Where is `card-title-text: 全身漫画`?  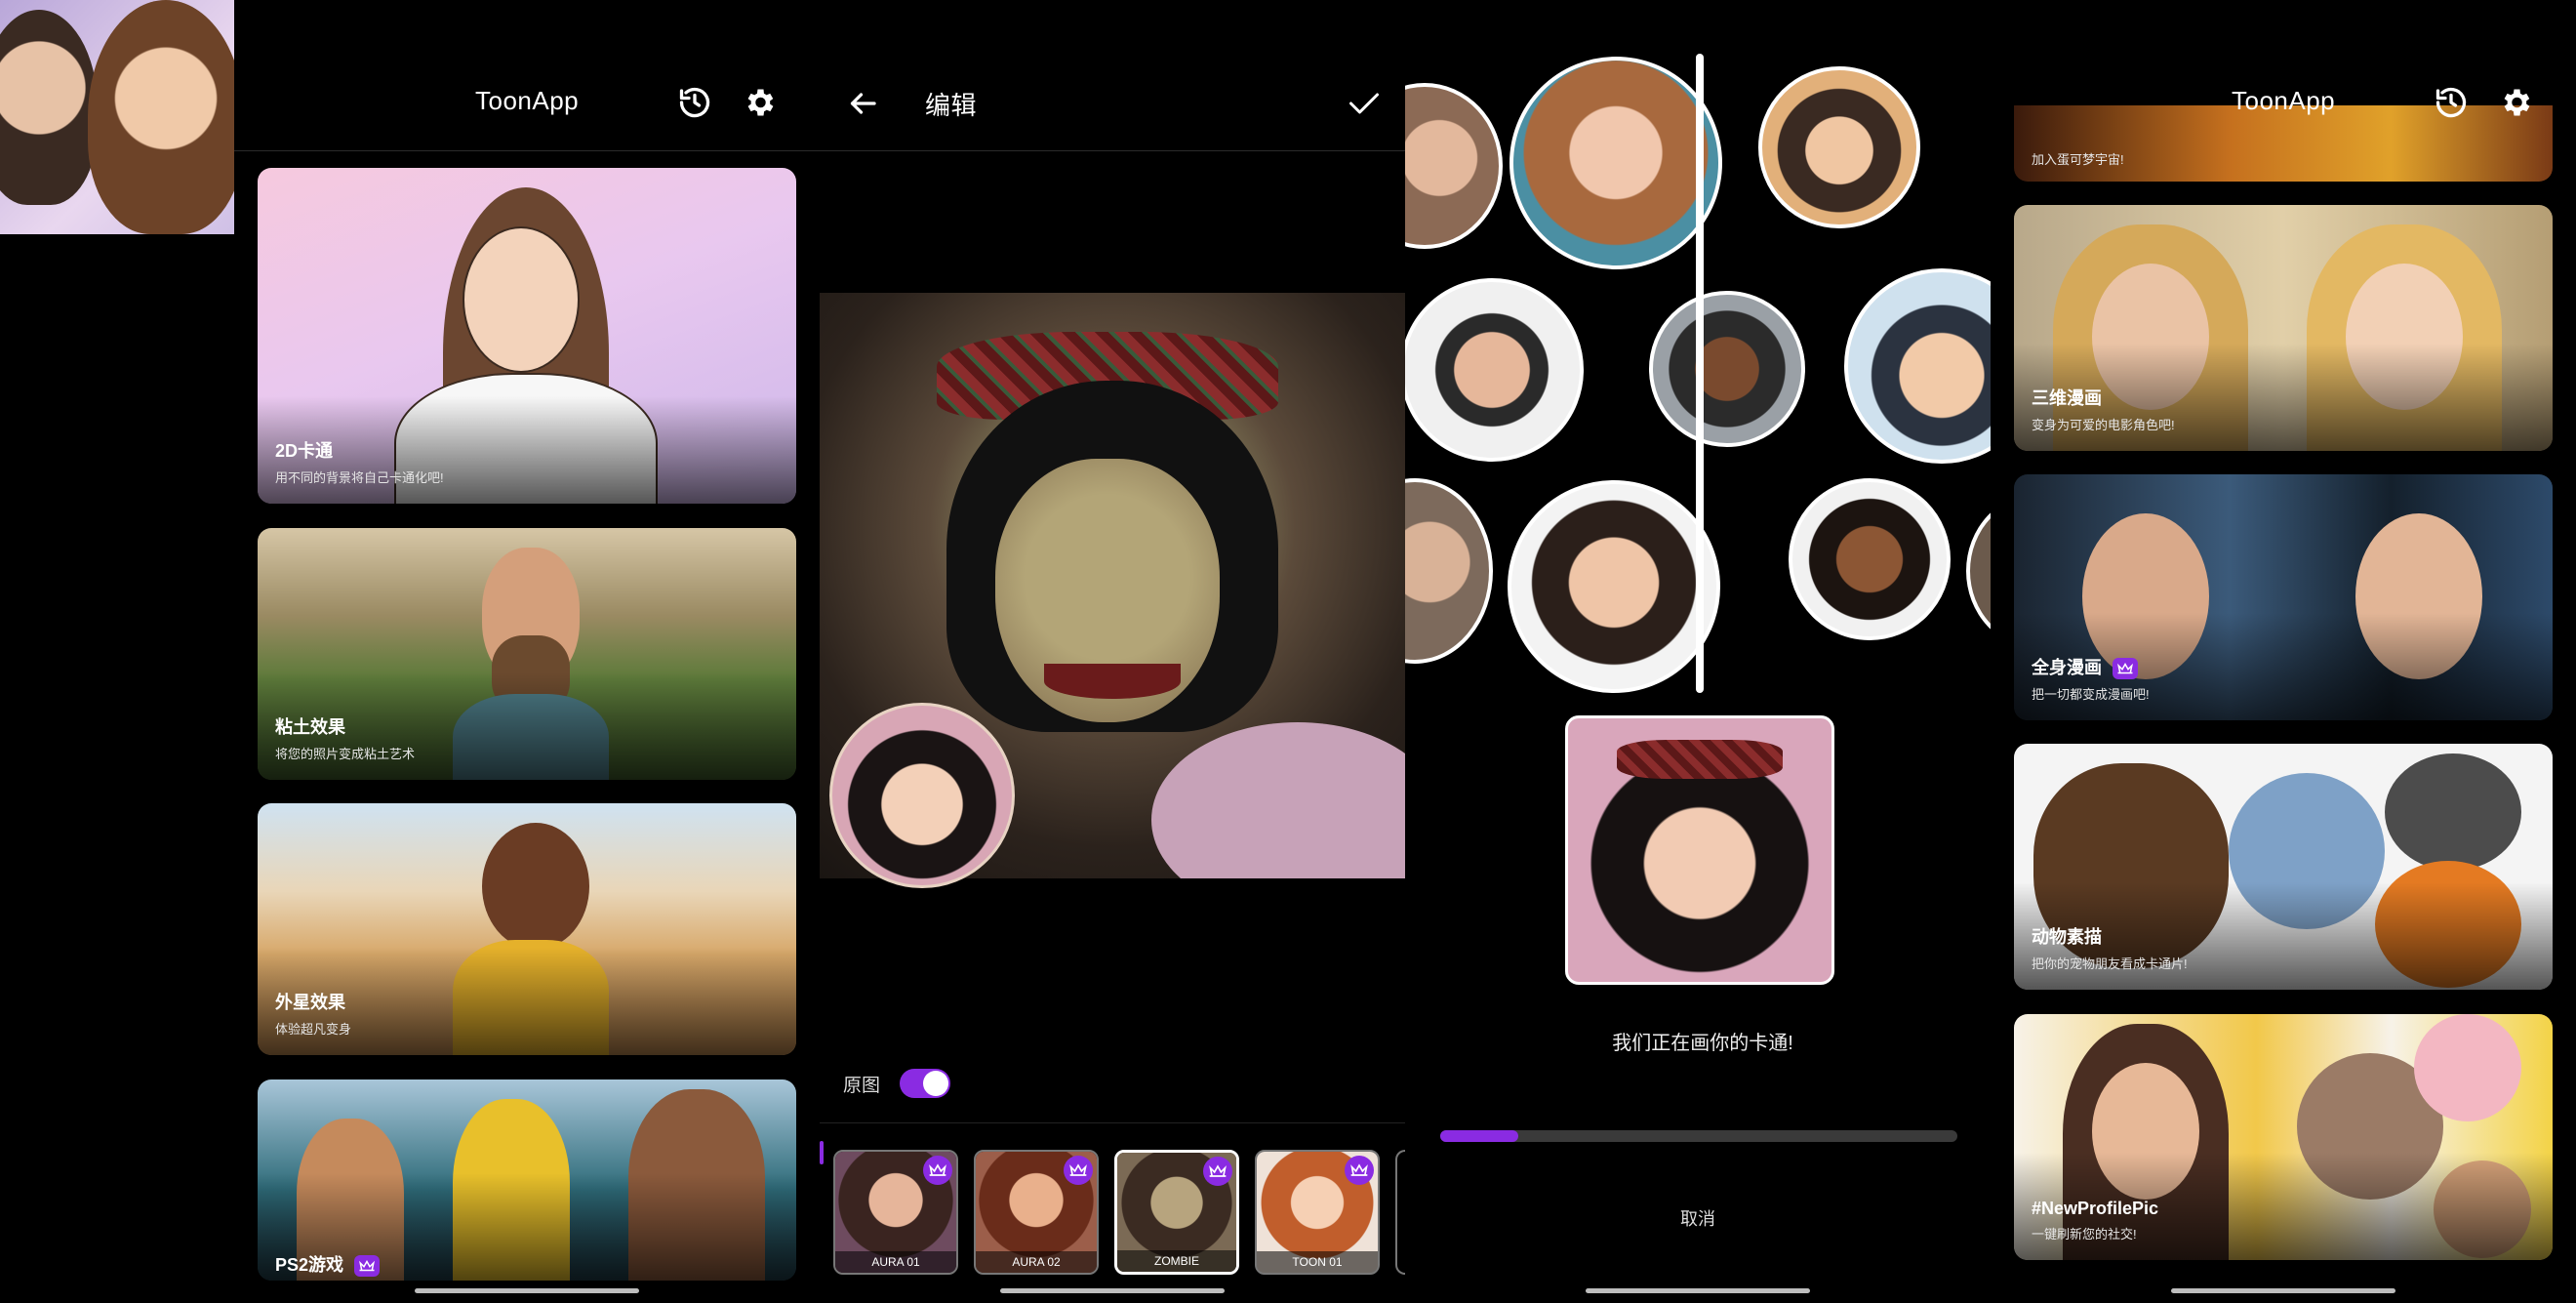
card-title-text: 全身漫画 is located at coordinates (2067, 667).